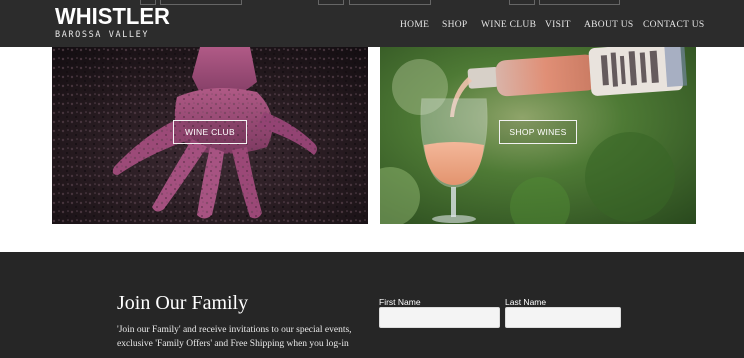 This screenshot has height=358, width=744. I want to click on last-name-label: Last Name, so click(526, 302).